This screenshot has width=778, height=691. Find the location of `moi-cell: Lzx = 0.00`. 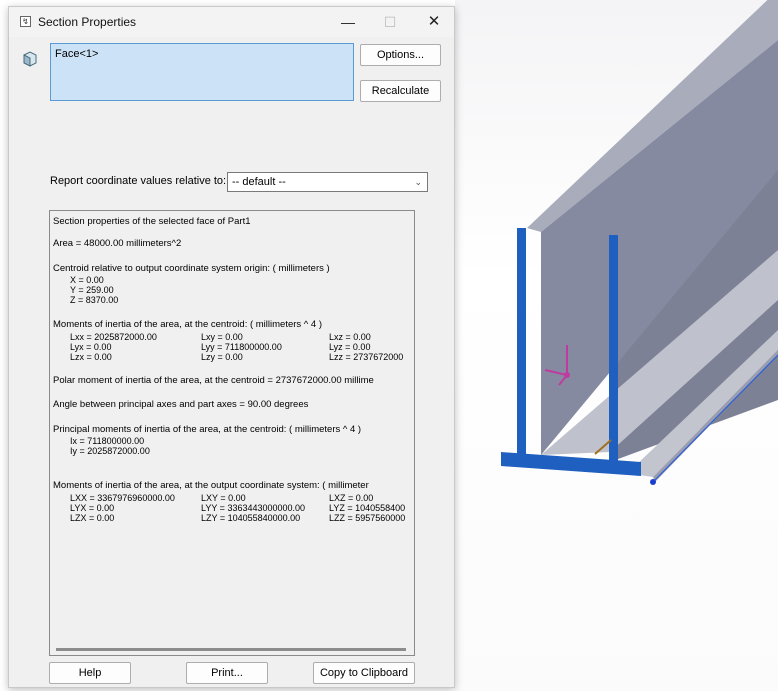

moi-cell: Lzx = 0.00 is located at coordinates (91, 357).